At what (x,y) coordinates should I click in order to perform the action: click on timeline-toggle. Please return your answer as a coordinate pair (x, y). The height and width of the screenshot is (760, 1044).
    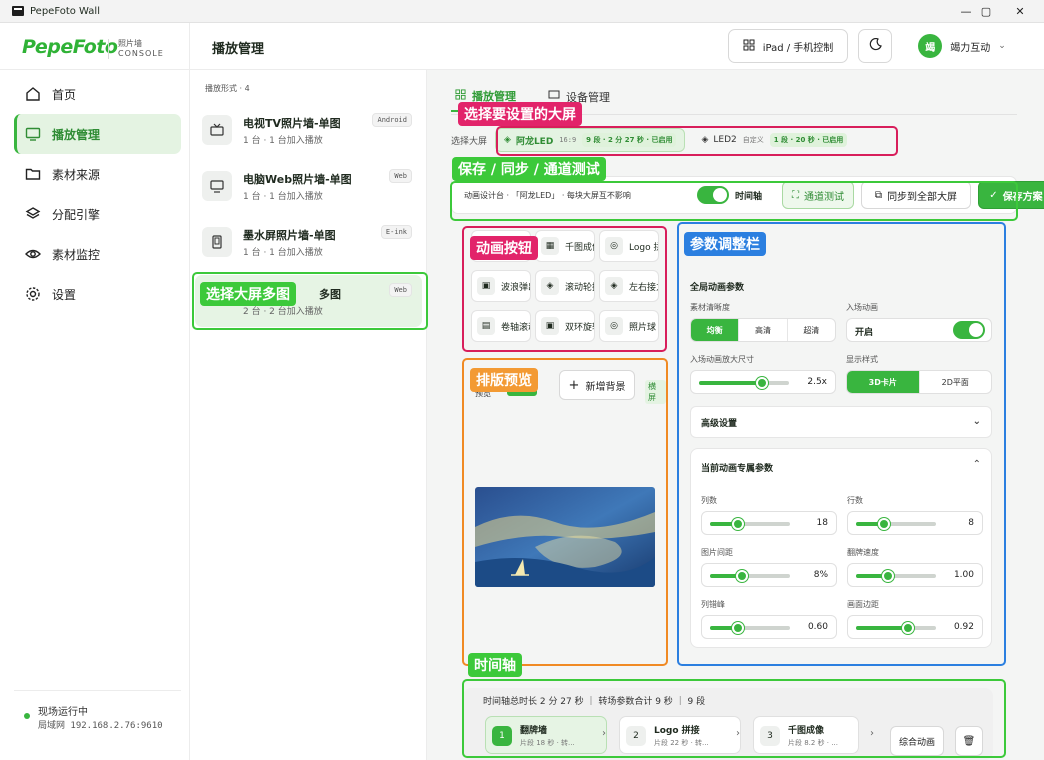
    Looking at the image, I should click on (713, 195).